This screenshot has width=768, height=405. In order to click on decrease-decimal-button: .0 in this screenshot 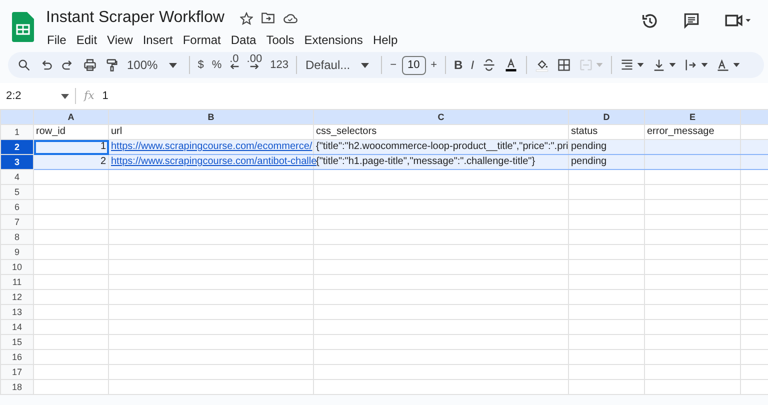, I will do `click(234, 65)`.